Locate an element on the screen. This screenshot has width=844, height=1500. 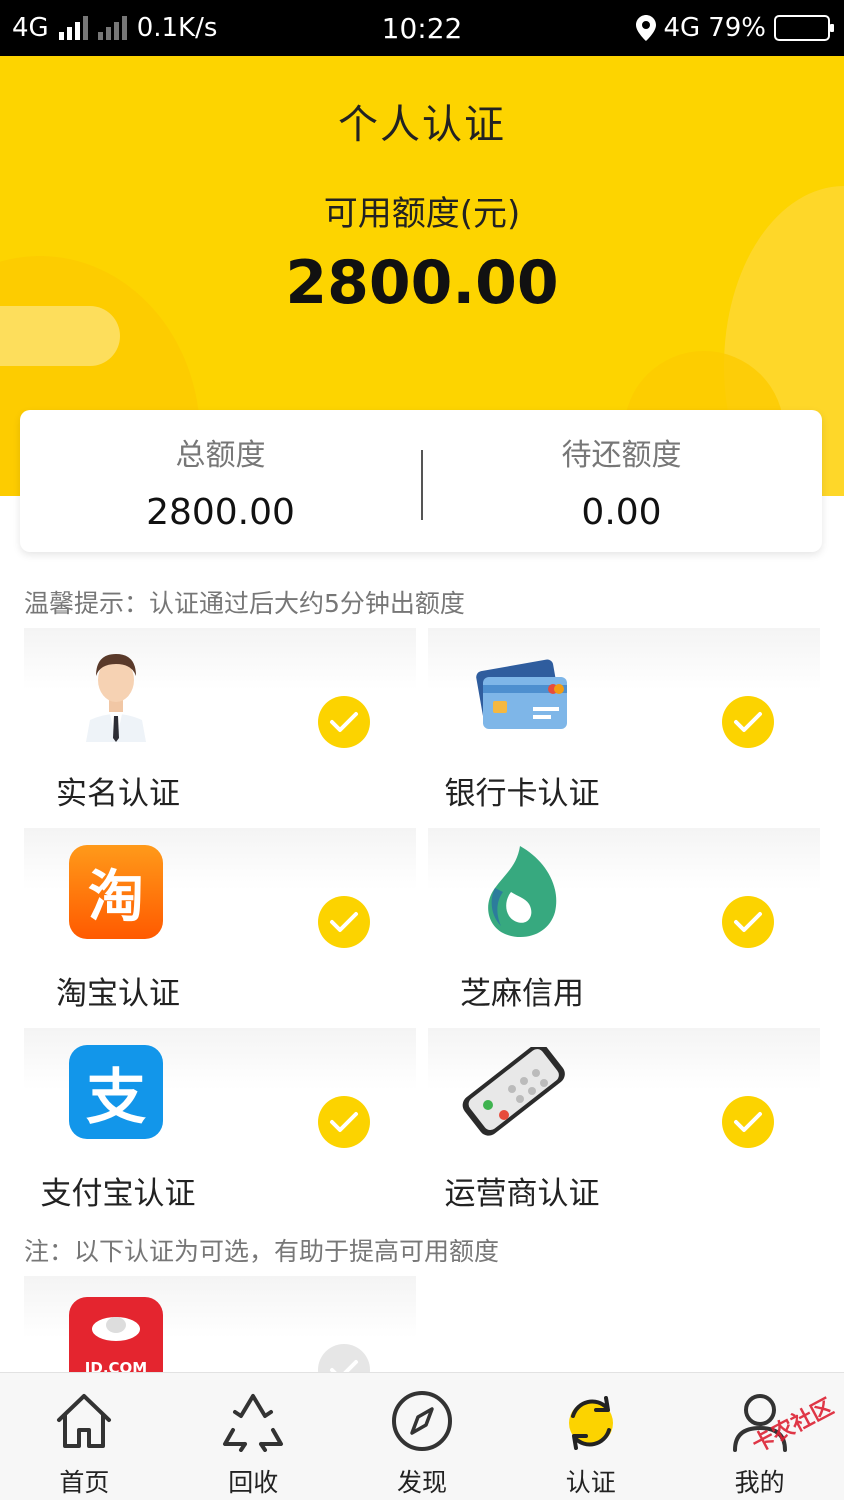
nav-label: 发现 is located at coordinates (421, 1482).